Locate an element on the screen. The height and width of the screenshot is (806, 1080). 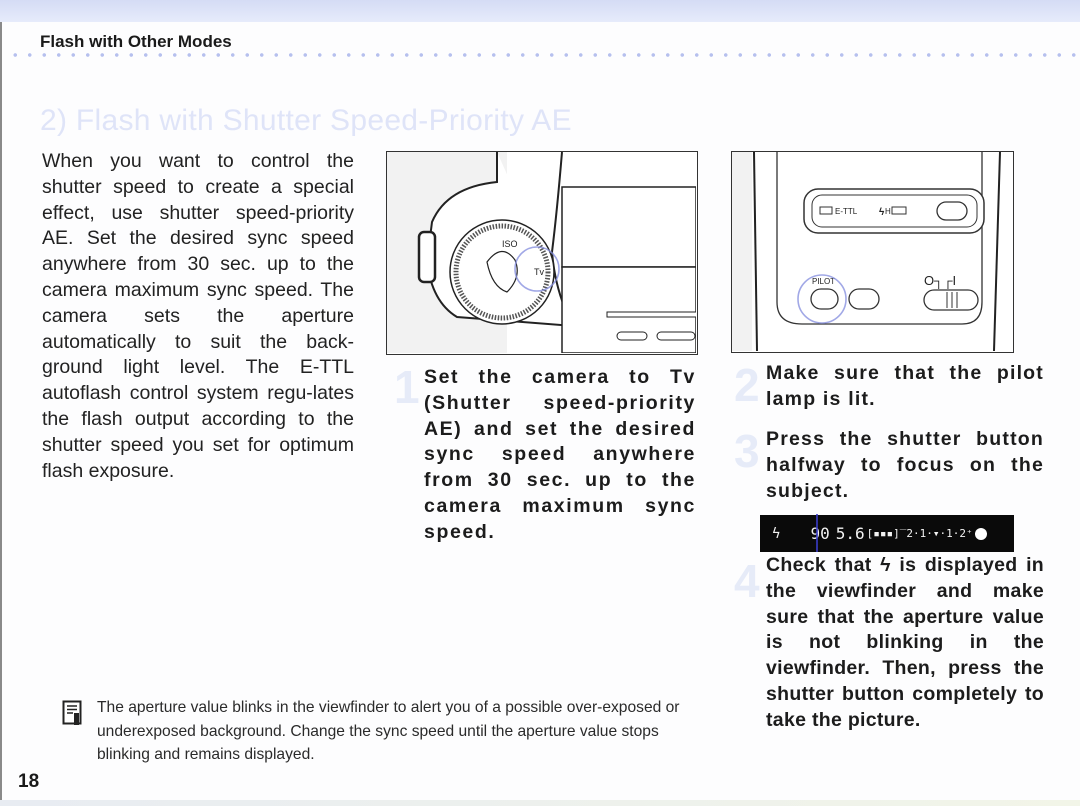
page-number: 18 is located at coordinates (29, 781).